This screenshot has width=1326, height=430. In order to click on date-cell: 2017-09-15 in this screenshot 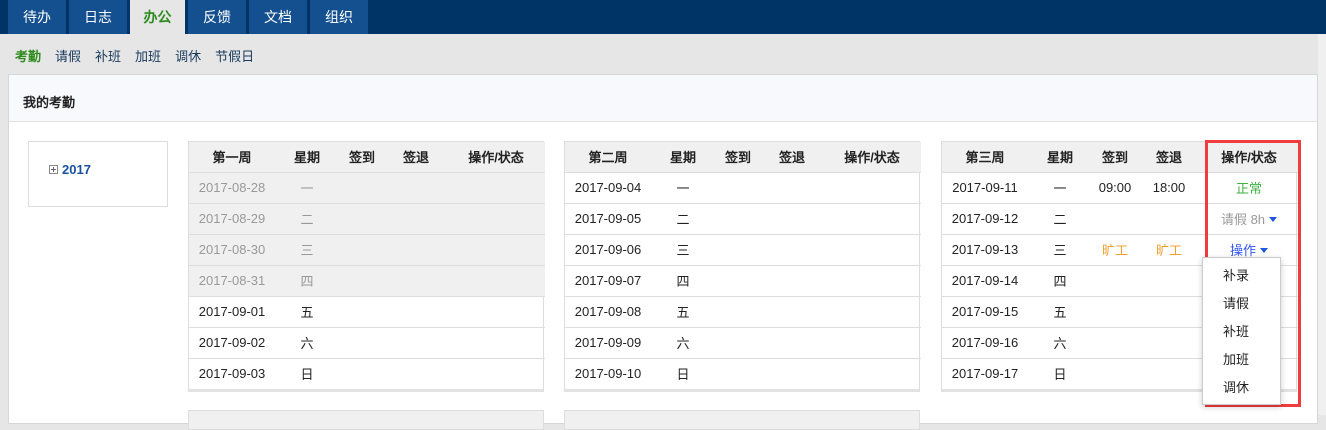, I will do `click(985, 311)`.